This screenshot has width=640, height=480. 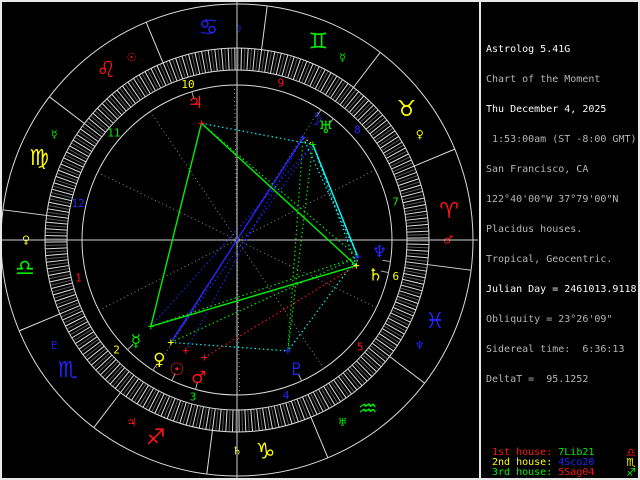 I want to click on header-line: Chart of the Moment, so click(x=543, y=79).